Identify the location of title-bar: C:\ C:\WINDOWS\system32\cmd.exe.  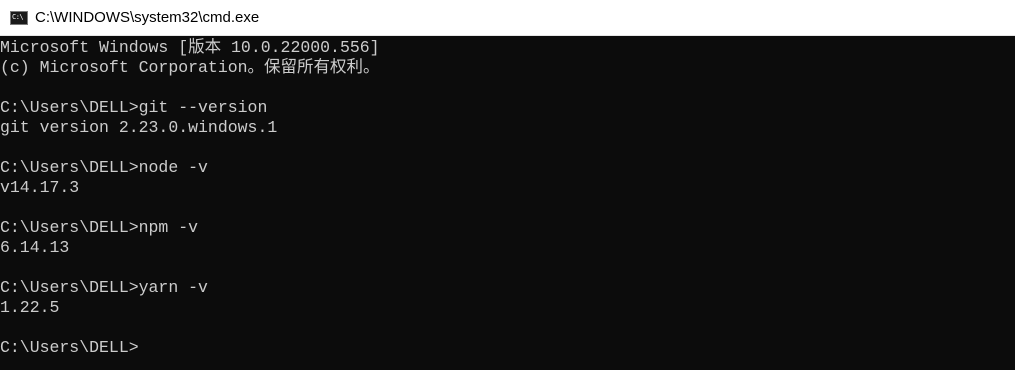
(507, 18).